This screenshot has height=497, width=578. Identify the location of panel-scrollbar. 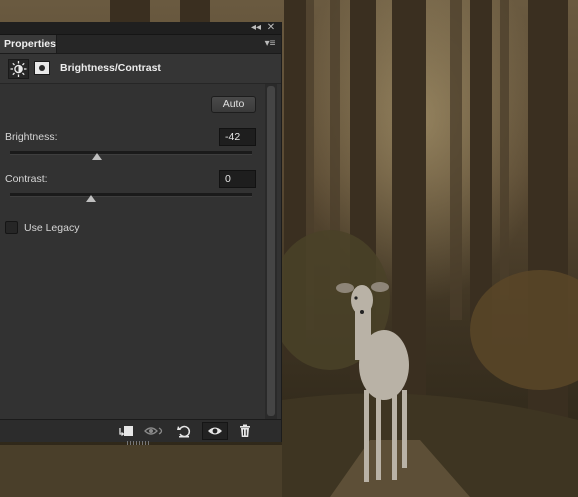
(271, 252).